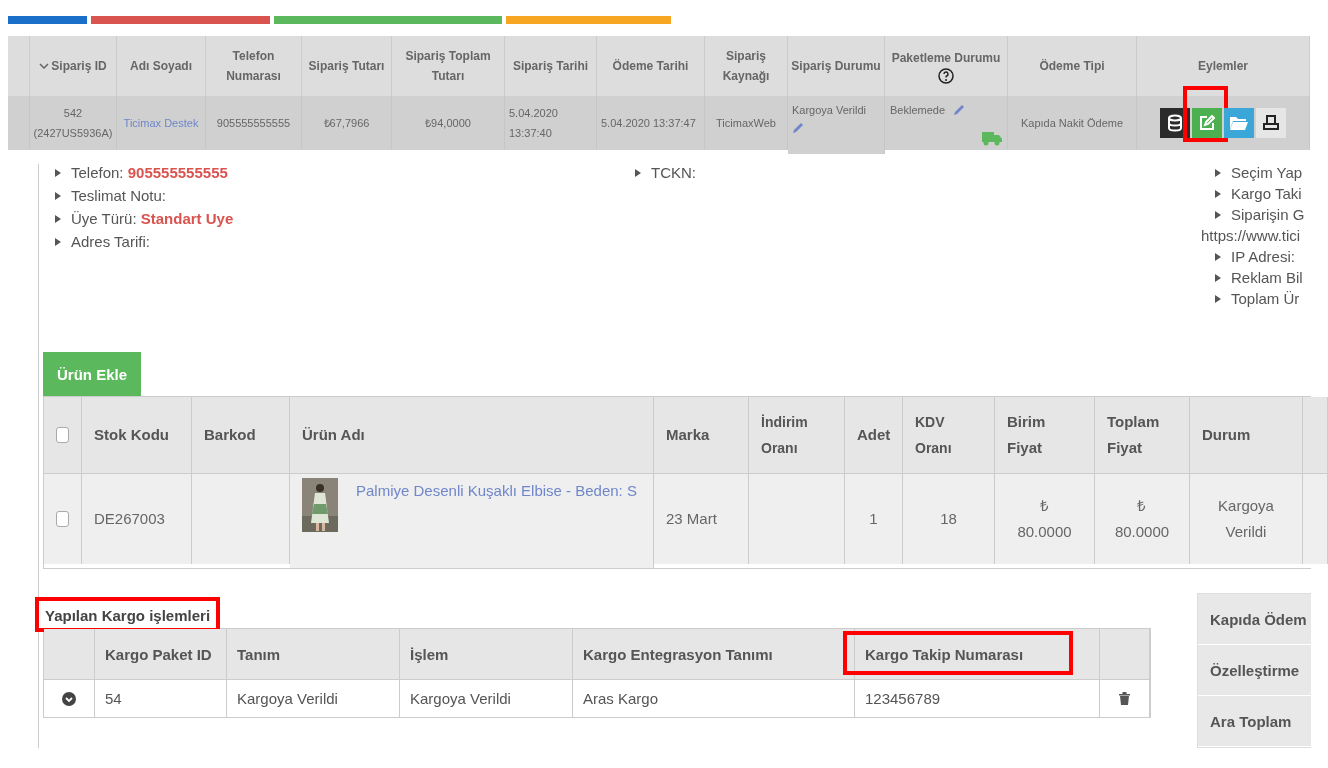  I want to click on section-title: Yapılan Kargo işlemleri, so click(128, 616).